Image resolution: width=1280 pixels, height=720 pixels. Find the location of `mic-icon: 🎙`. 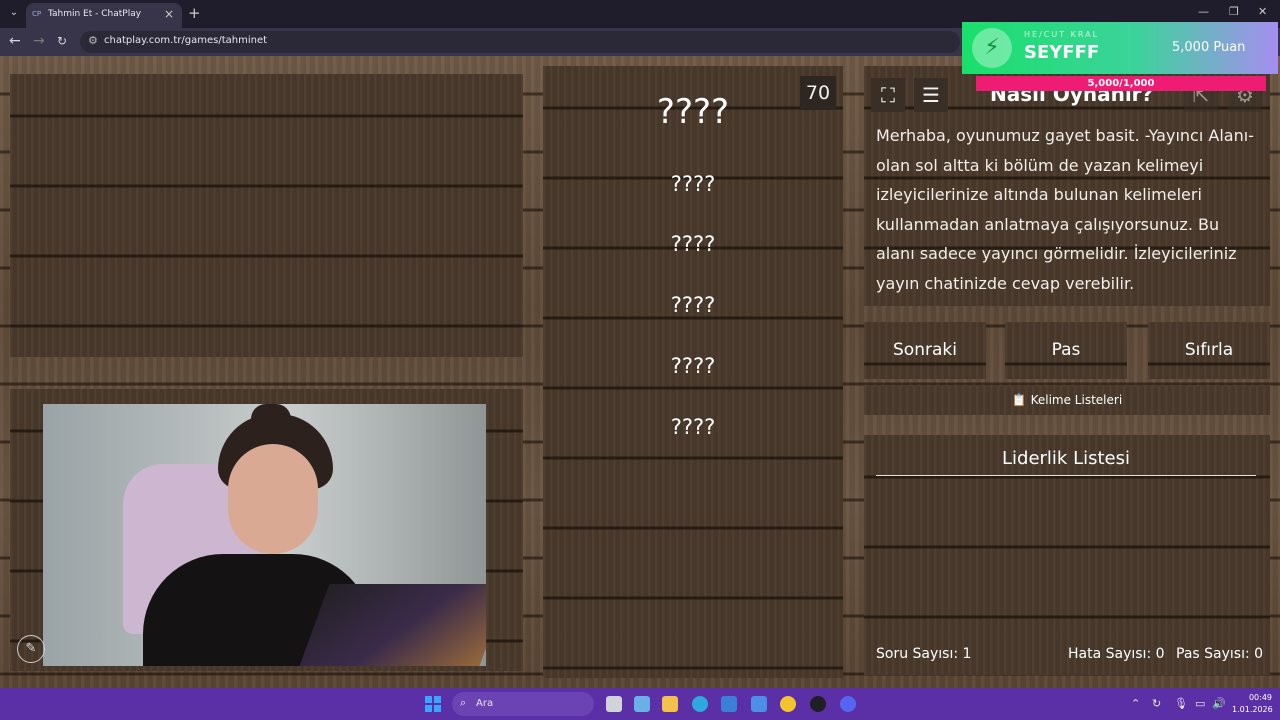

mic-icon: 🎙 is located at coordinates (1181, 703).